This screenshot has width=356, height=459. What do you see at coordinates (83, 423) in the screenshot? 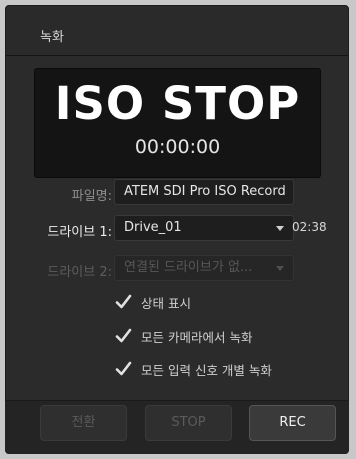
I see `switch-button: 전환` at bounding box center [83, 423].